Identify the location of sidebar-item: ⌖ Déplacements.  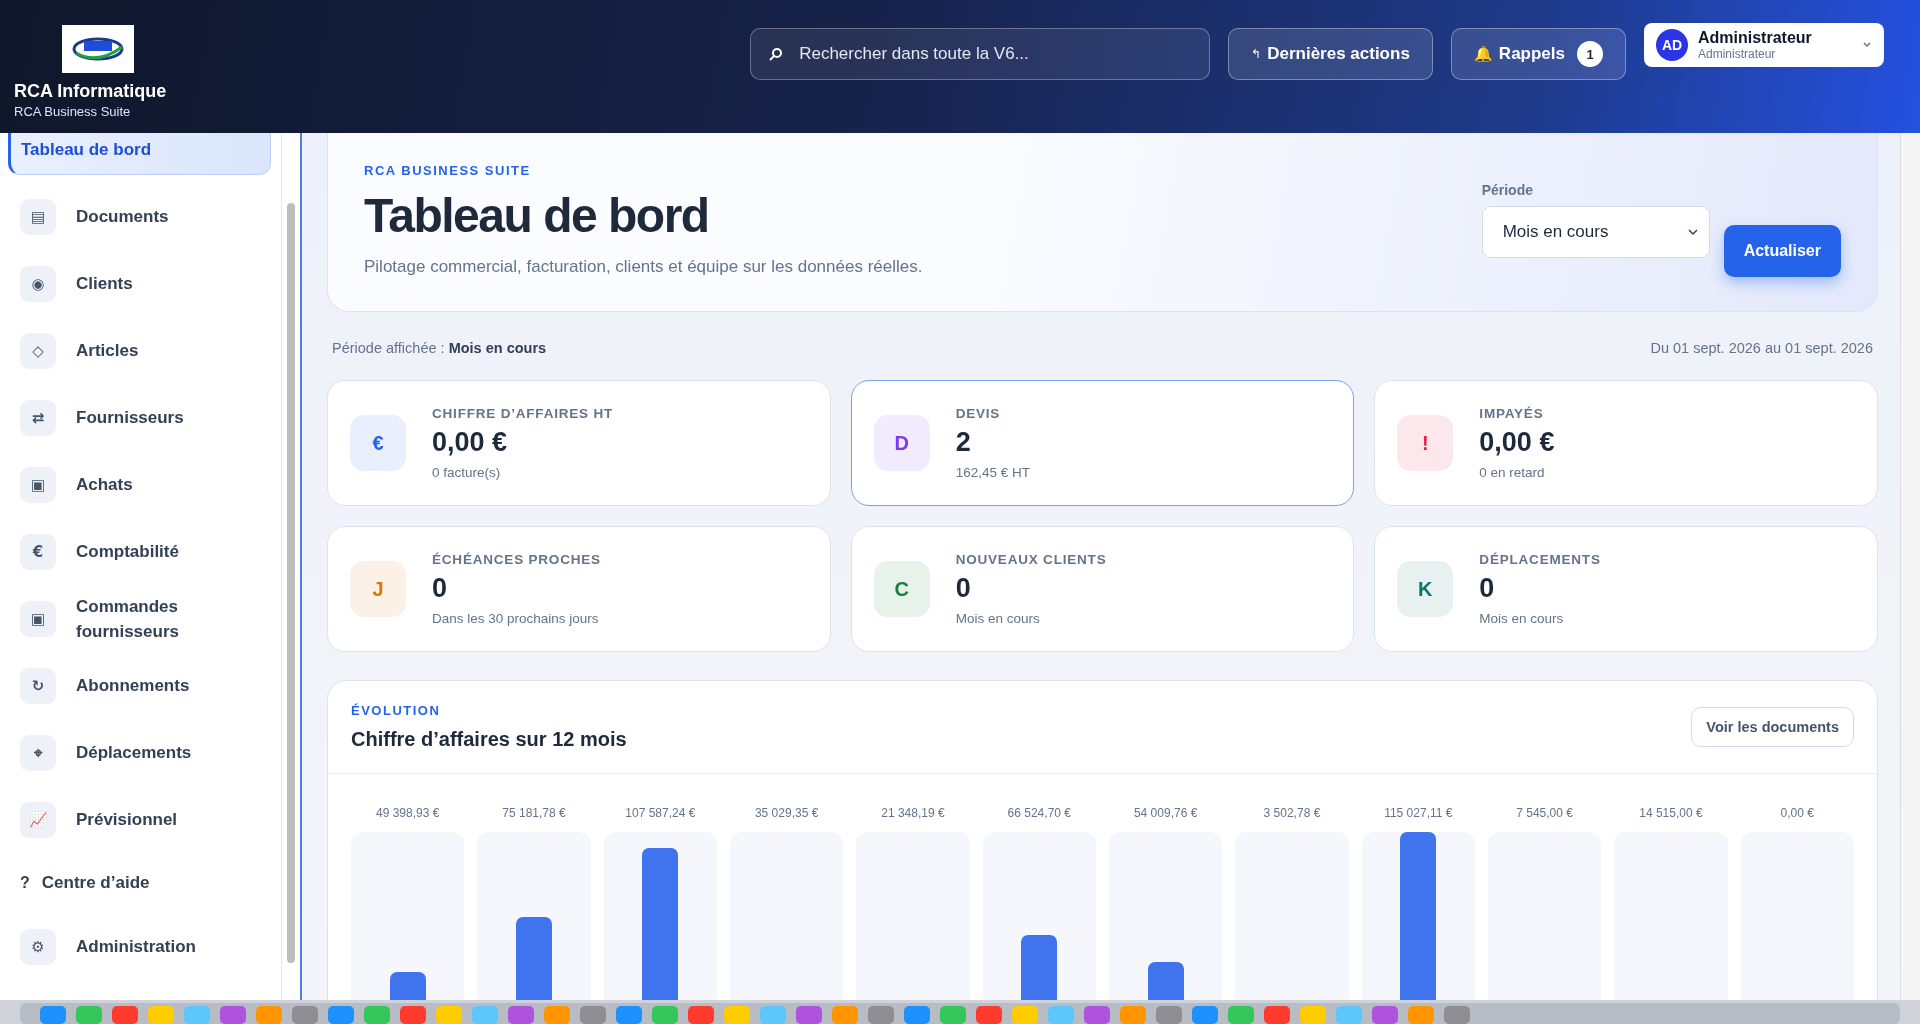
(139, 752).